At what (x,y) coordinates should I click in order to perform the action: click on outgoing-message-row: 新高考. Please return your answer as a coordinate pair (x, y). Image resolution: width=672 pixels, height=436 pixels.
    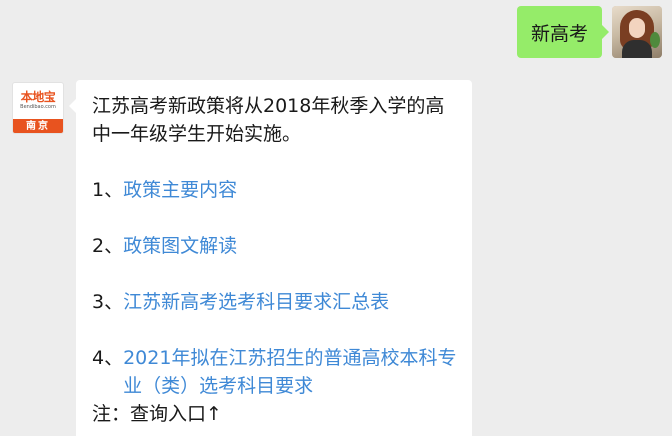
    Looking at the image, I should click on (589, 32).